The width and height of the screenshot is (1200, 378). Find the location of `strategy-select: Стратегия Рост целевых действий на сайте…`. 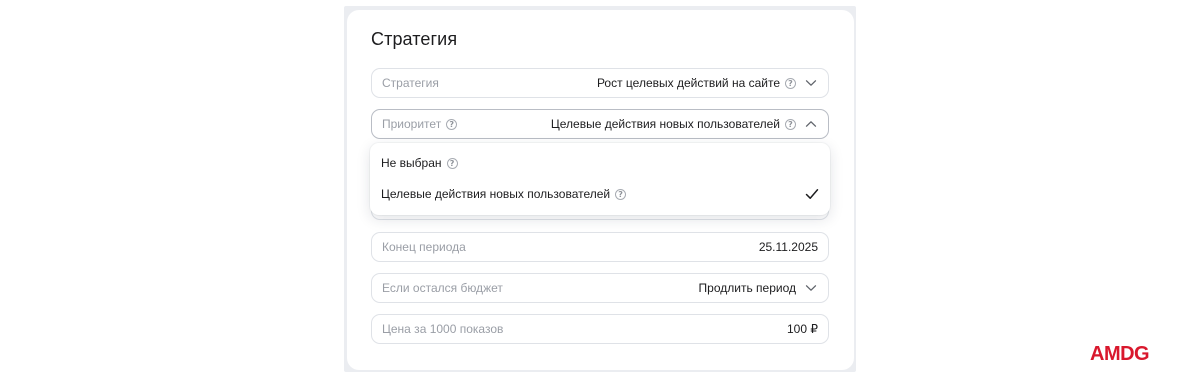

strategy-select: Стратегия Рост целевых действий на сайте… is located at coordinates (600, 83).